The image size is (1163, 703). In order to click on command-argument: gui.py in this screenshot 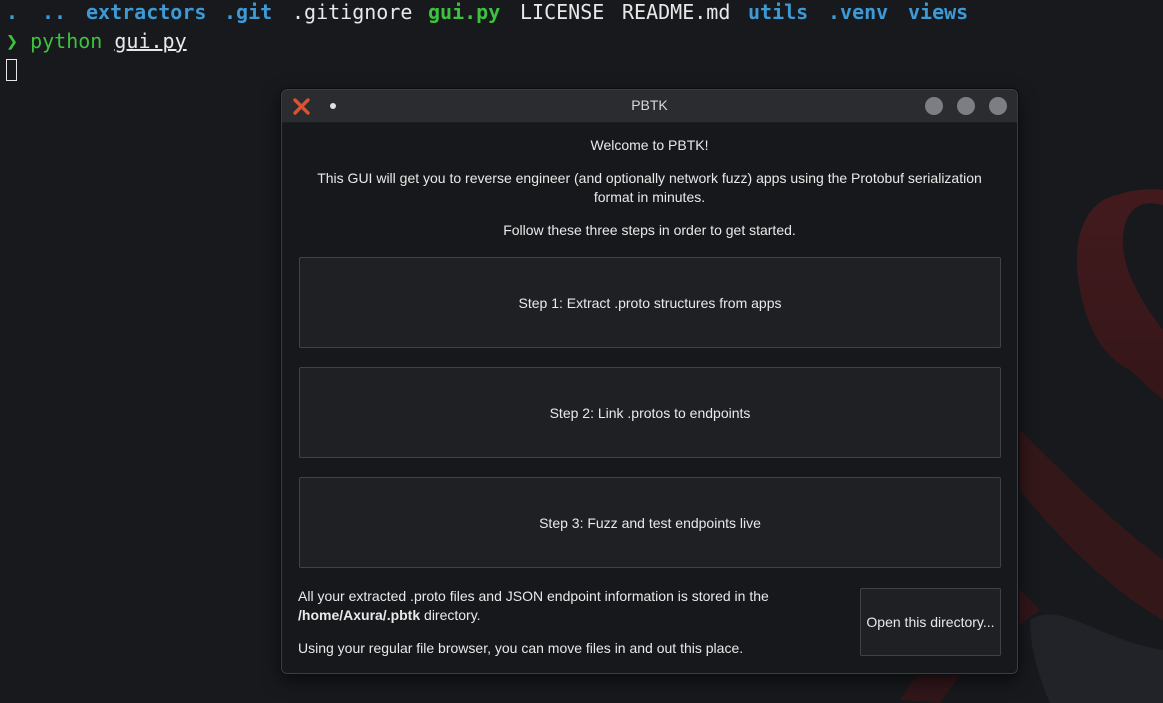, I will do `click(150, 41)`.